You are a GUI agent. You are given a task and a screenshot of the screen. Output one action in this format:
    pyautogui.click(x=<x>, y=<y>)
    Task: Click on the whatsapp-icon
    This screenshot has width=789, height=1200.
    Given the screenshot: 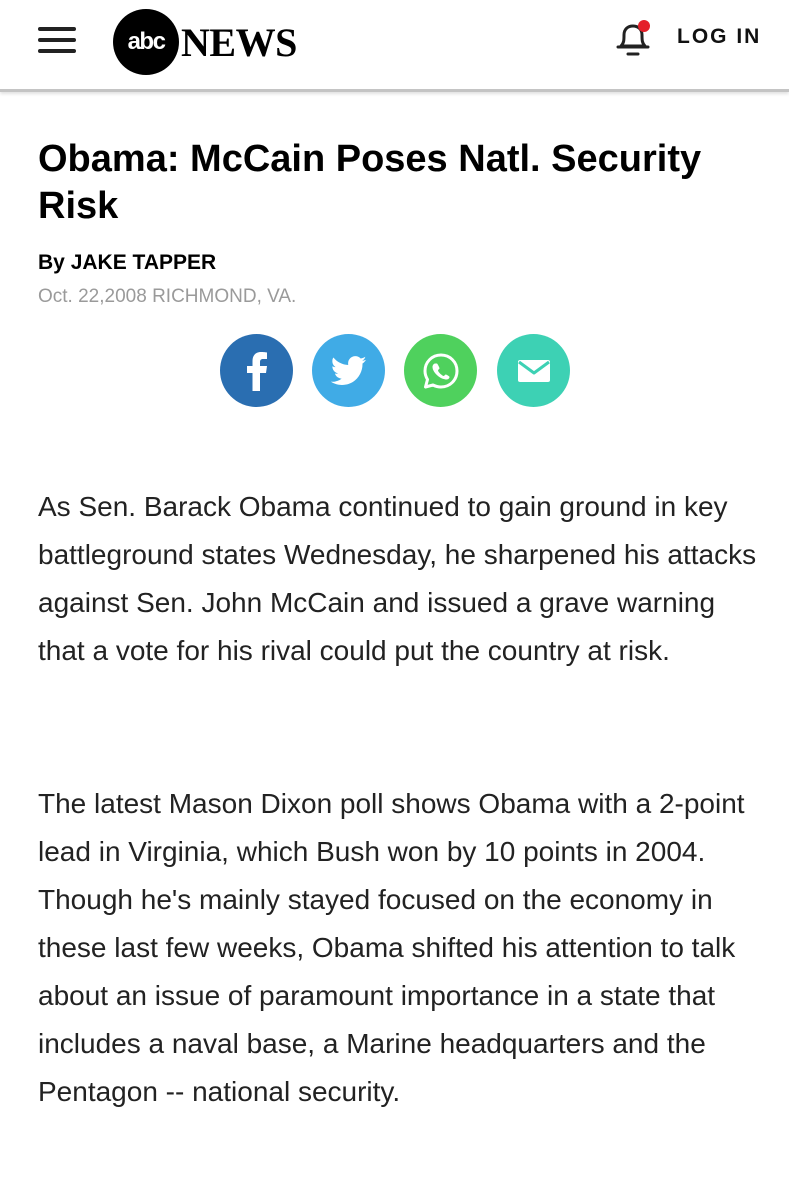 What is the action you would take?
    pyautogui.click(x=440, y=370)
    